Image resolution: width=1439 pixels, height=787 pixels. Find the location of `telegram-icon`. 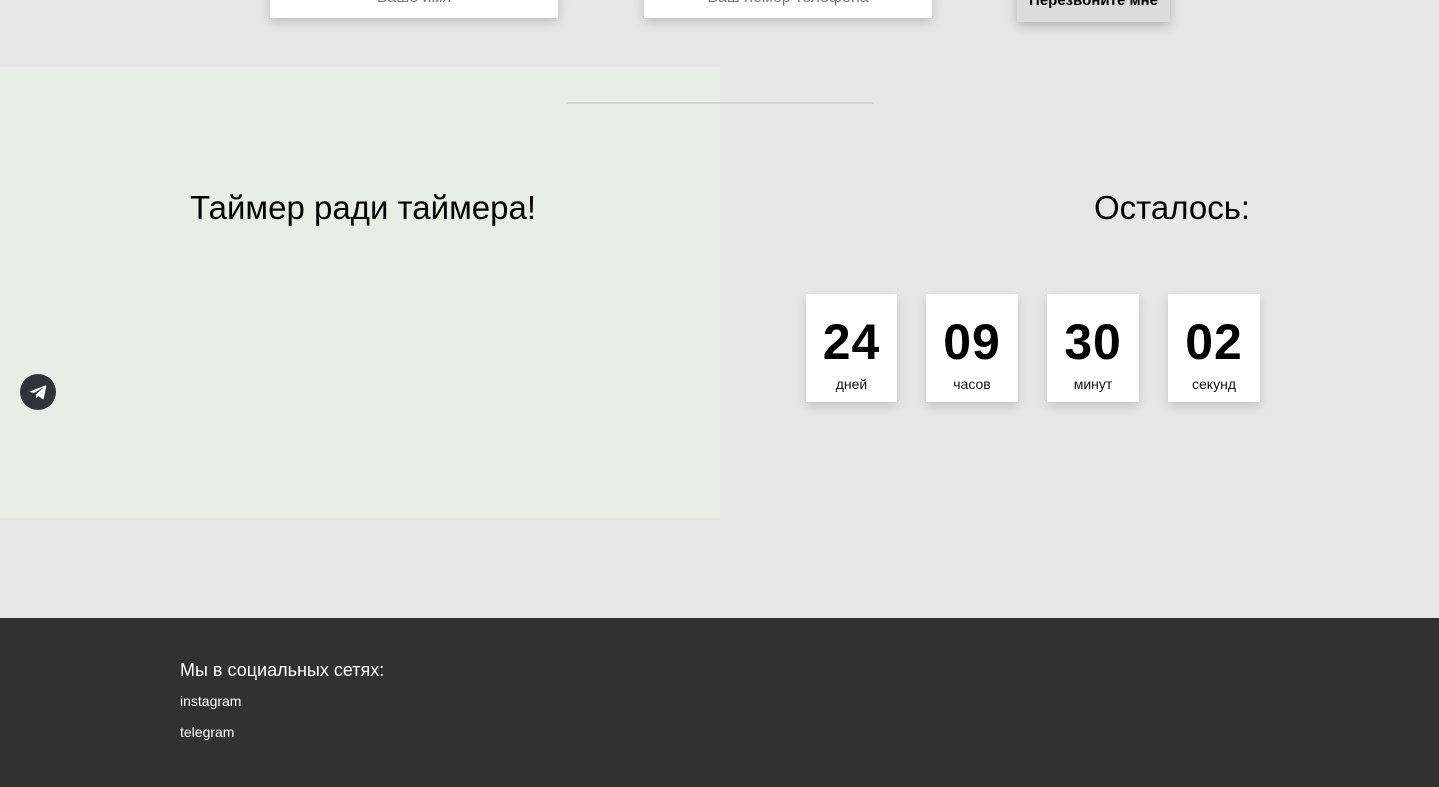

telegram-icon is located at coordinates (38, 392).